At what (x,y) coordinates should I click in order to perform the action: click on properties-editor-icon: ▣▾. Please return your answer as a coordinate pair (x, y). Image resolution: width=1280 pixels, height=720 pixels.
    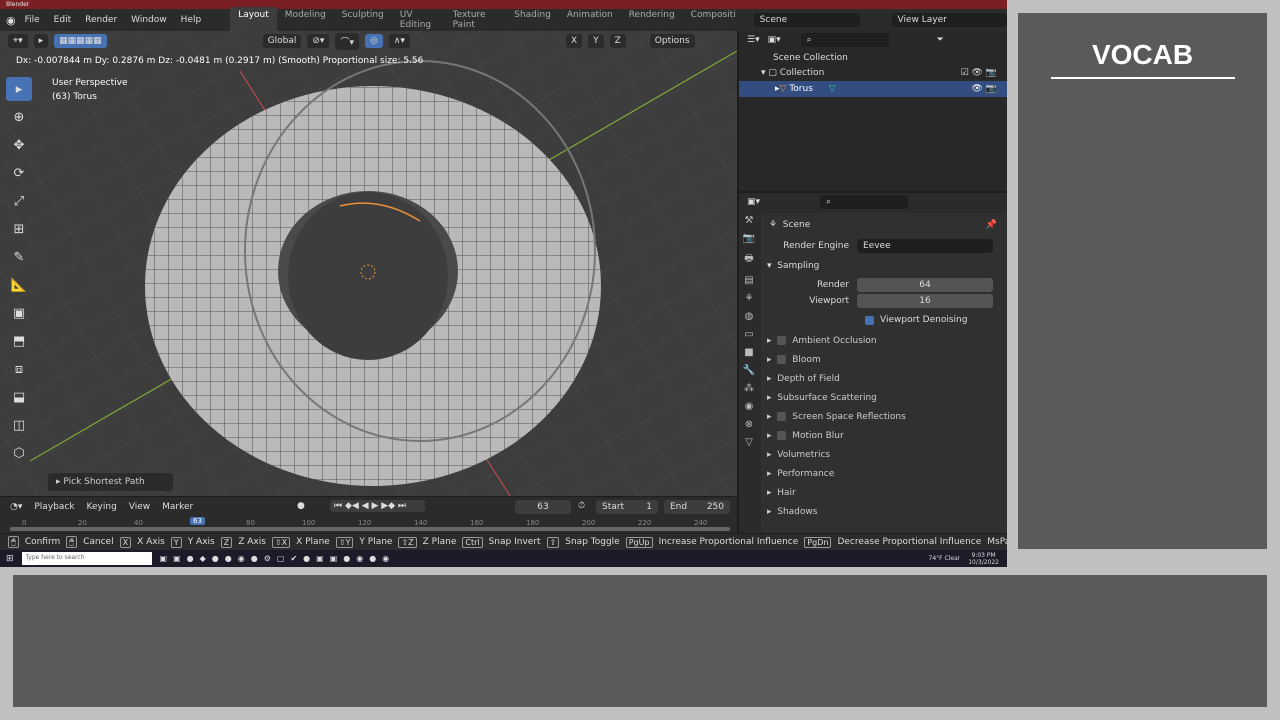
    Looking at the image, I should click on (753, 202).